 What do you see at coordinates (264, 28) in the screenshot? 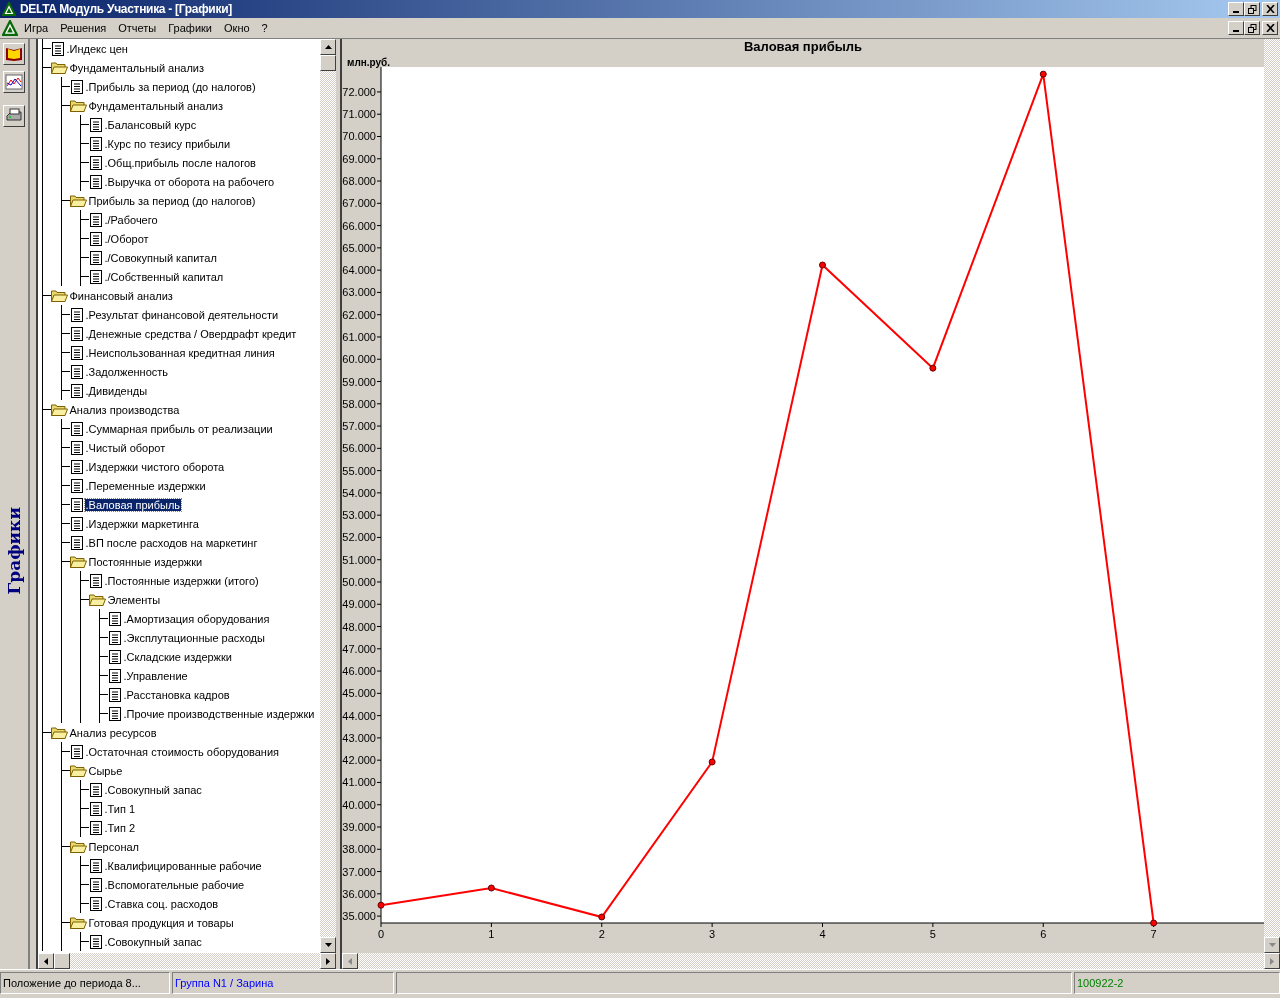
I see `menu-item: ?` at bounding box center [264, 28].